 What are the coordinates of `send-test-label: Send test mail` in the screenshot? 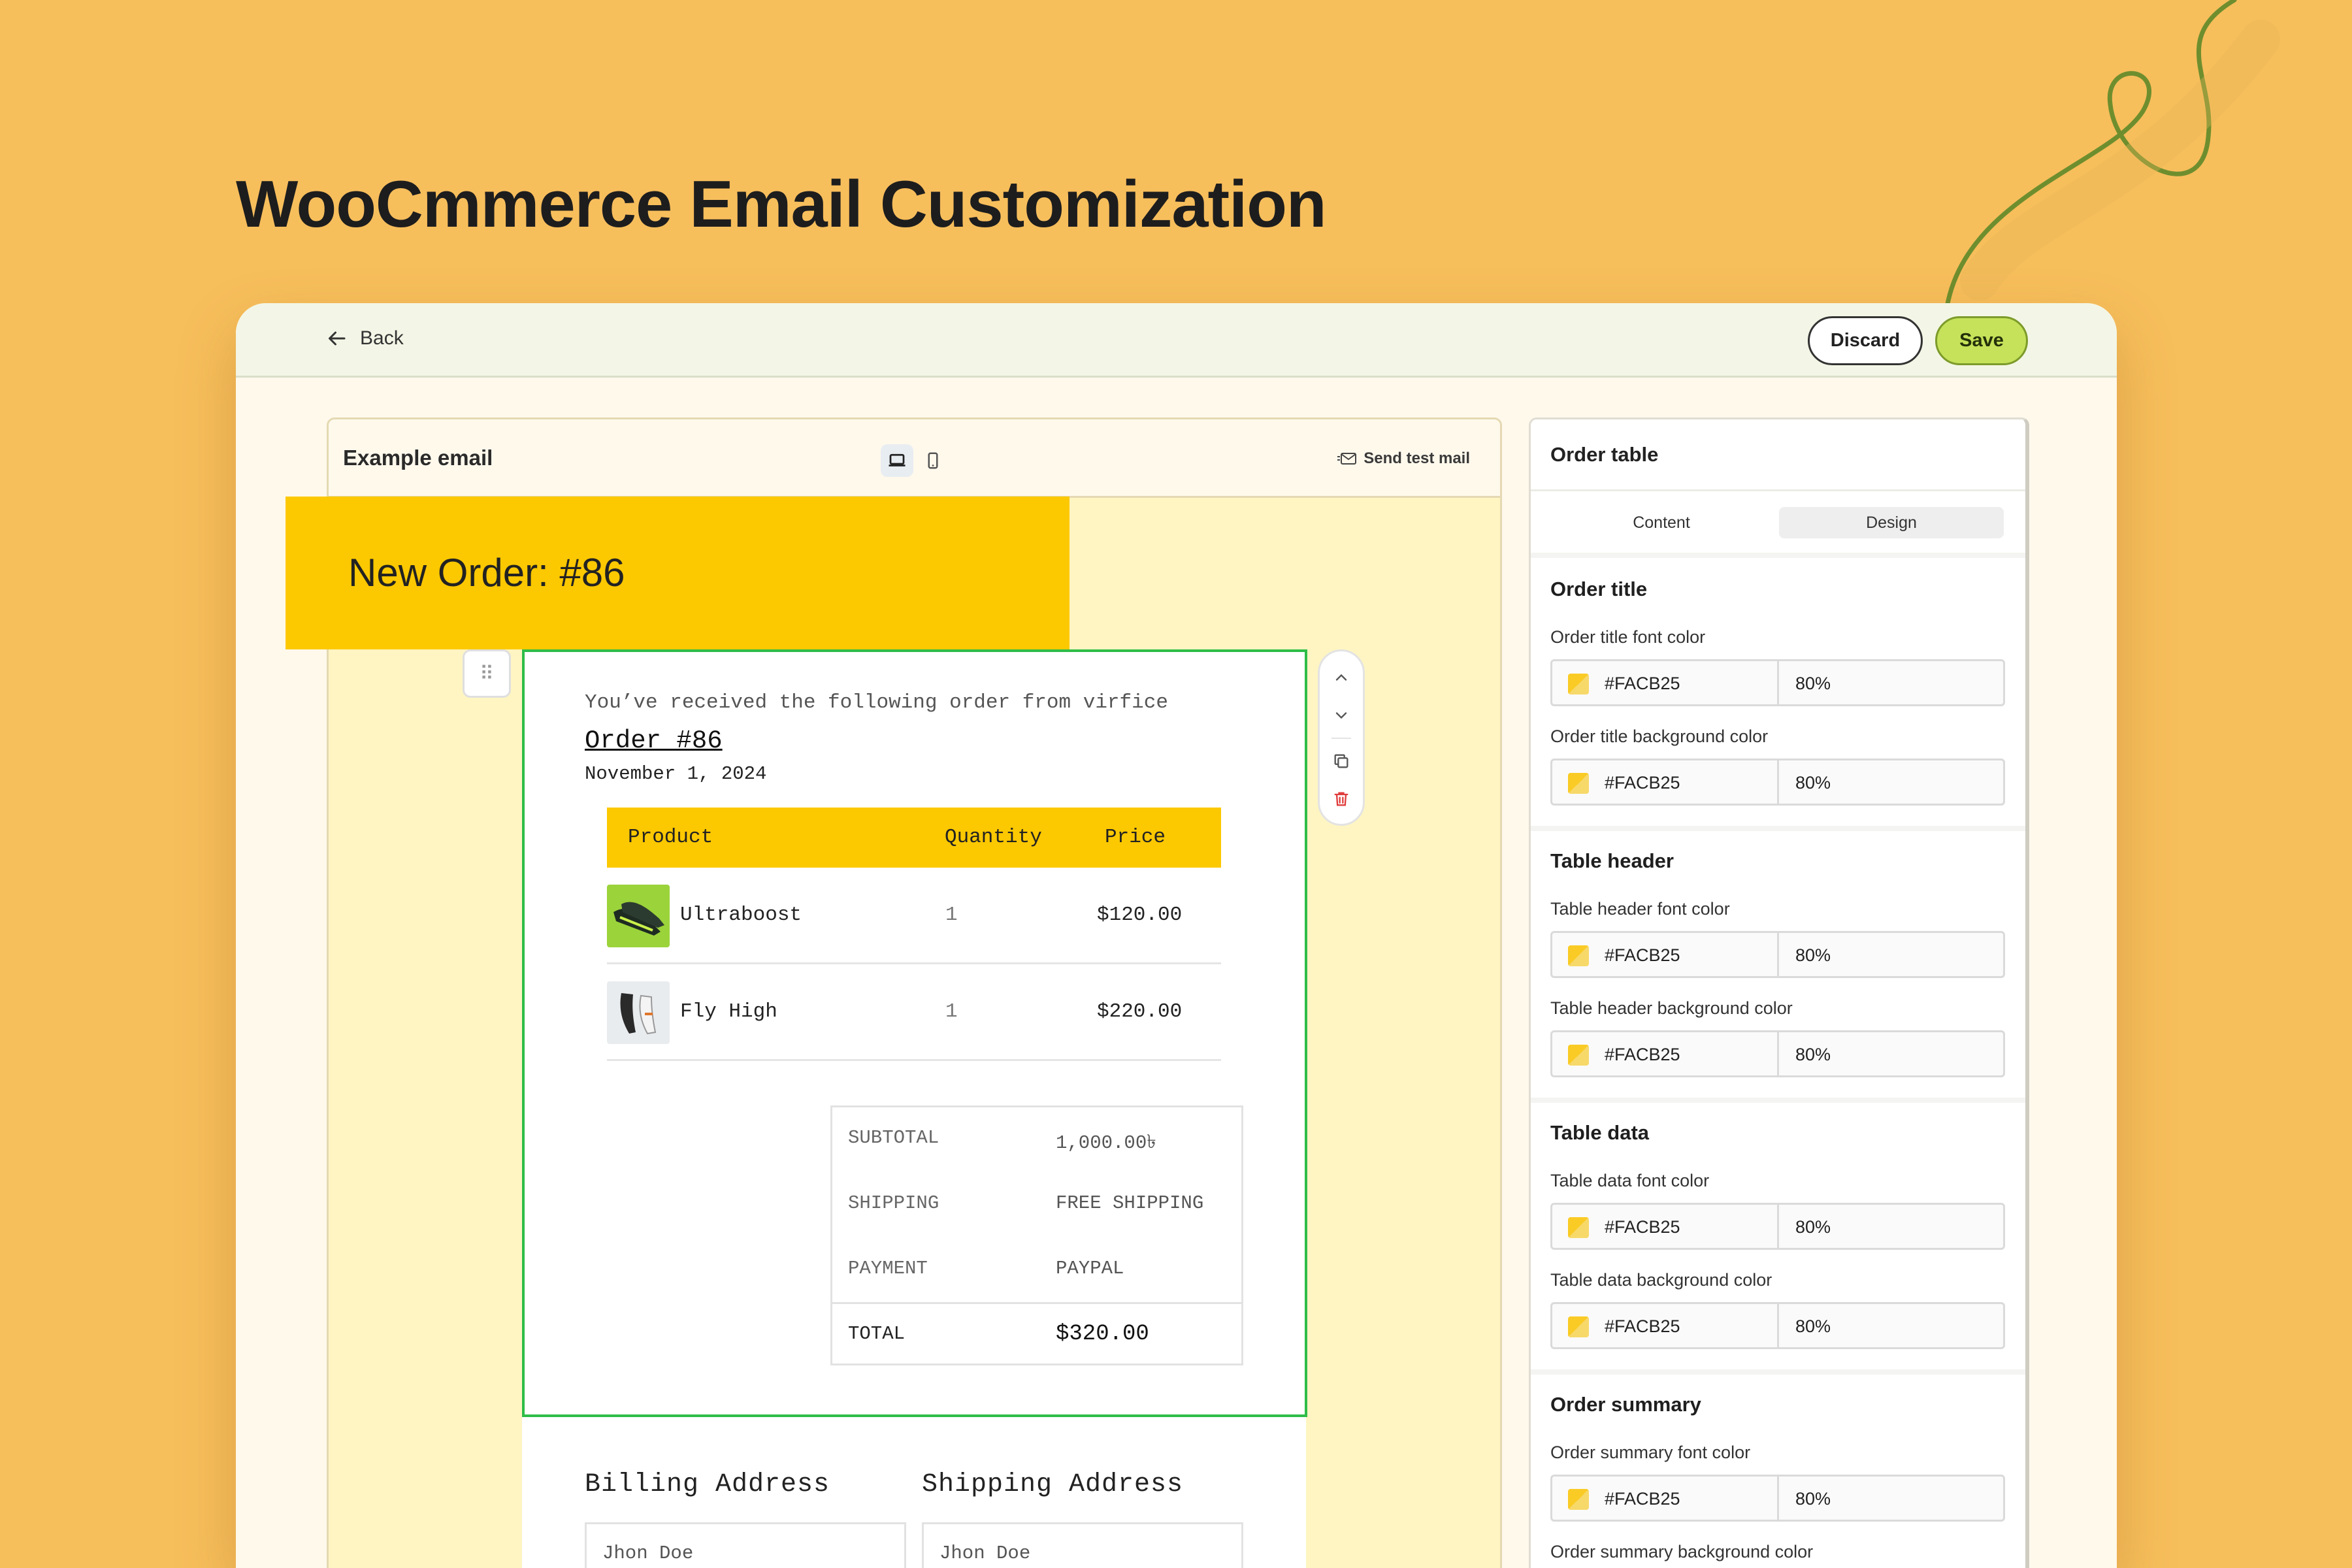 It's located at (1417, 458).